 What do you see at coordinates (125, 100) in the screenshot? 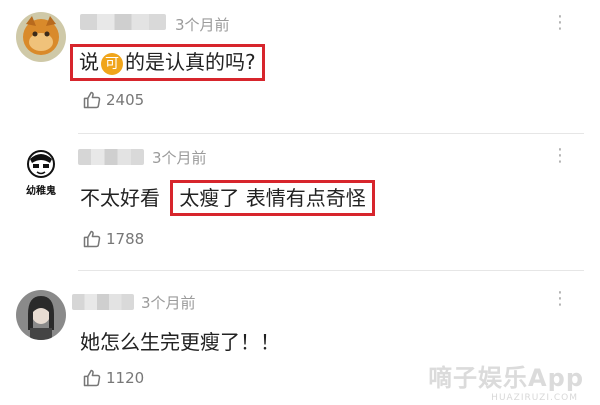
I see `like-count: 2405` at bounding box center [125, 100].